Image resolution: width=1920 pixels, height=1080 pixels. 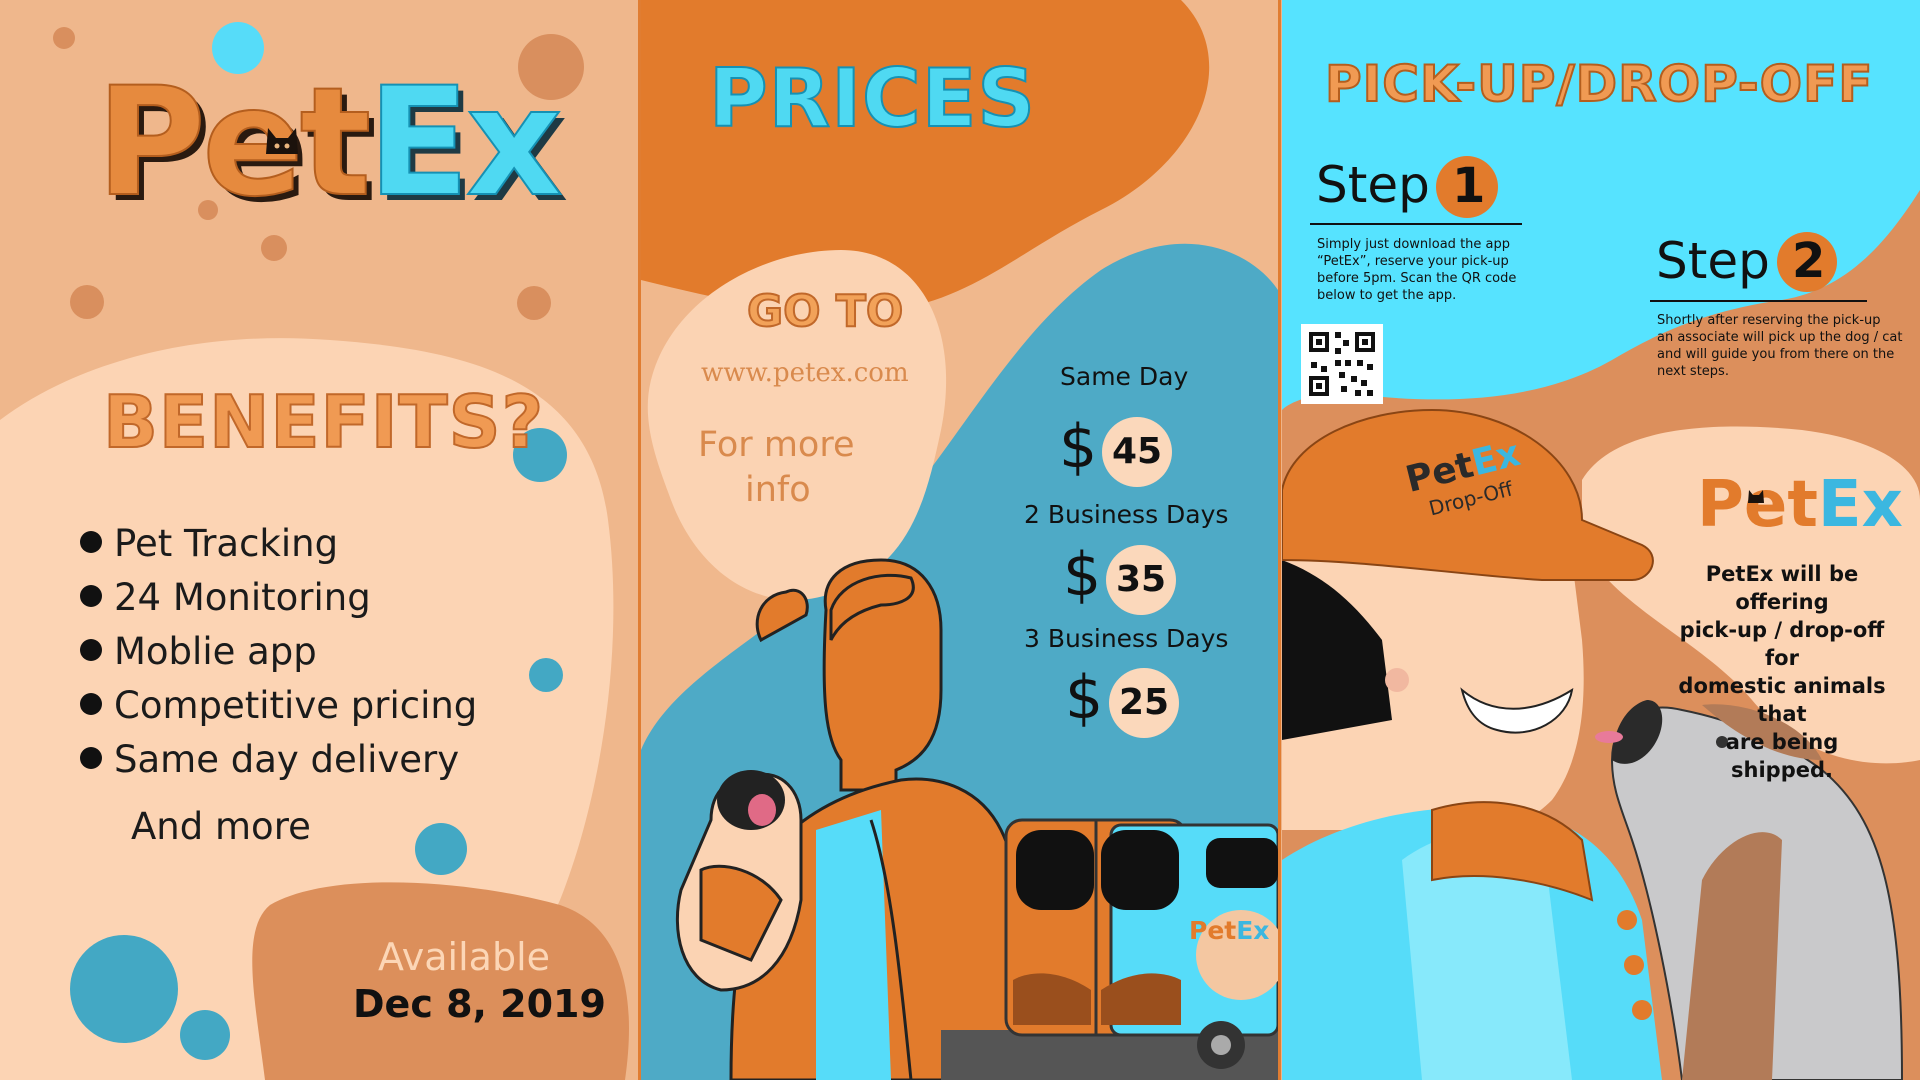 What do you see at coordinates (825, 311) in the screenshot?
I see `go-to-heading: GO TO` at bounding box center [825, 311].